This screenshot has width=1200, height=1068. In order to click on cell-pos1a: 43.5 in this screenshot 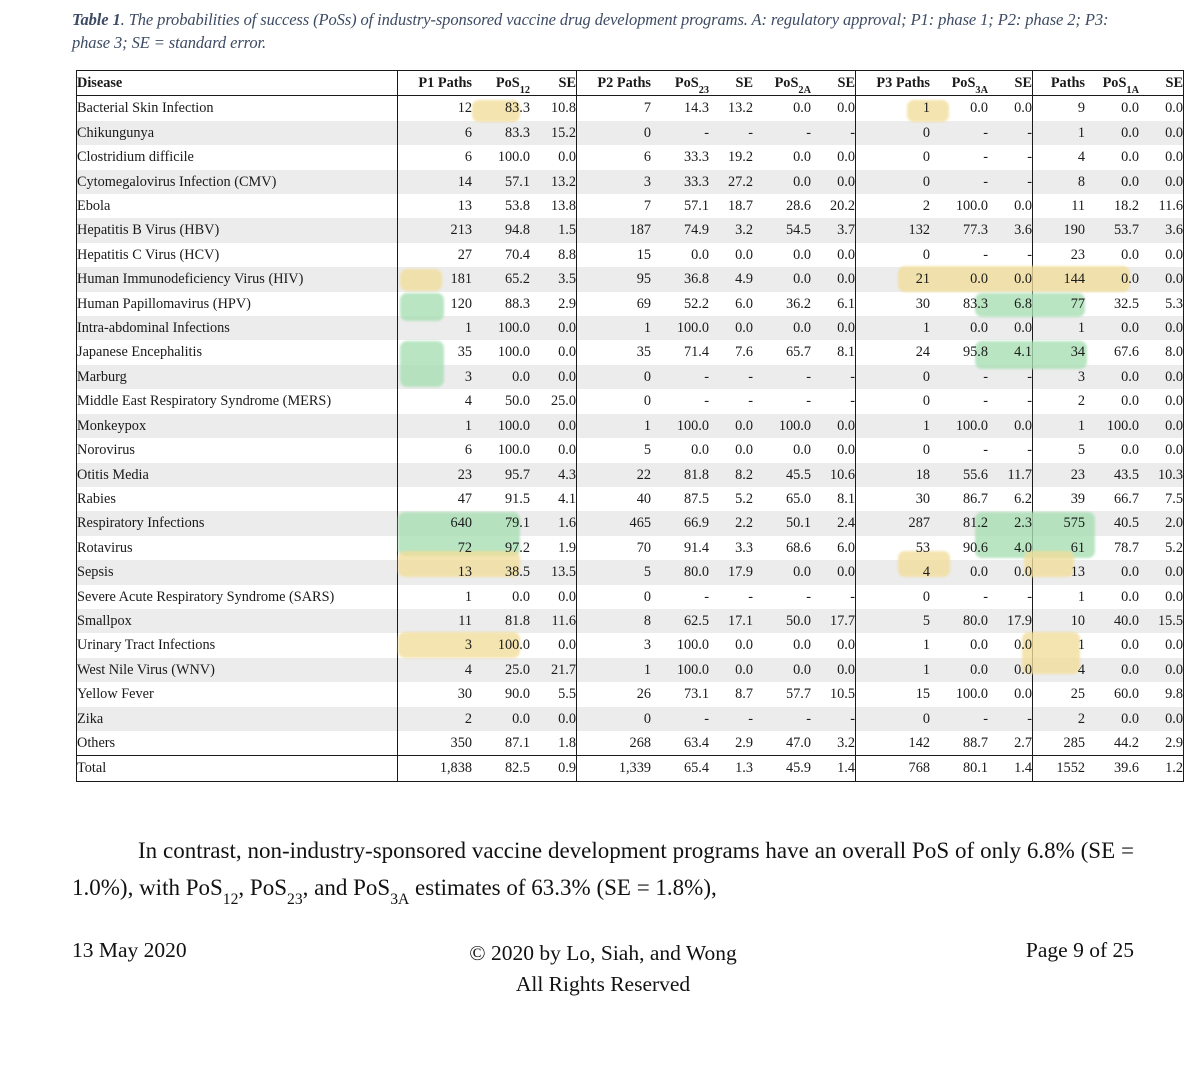, I will do `click(1112, 474)`.